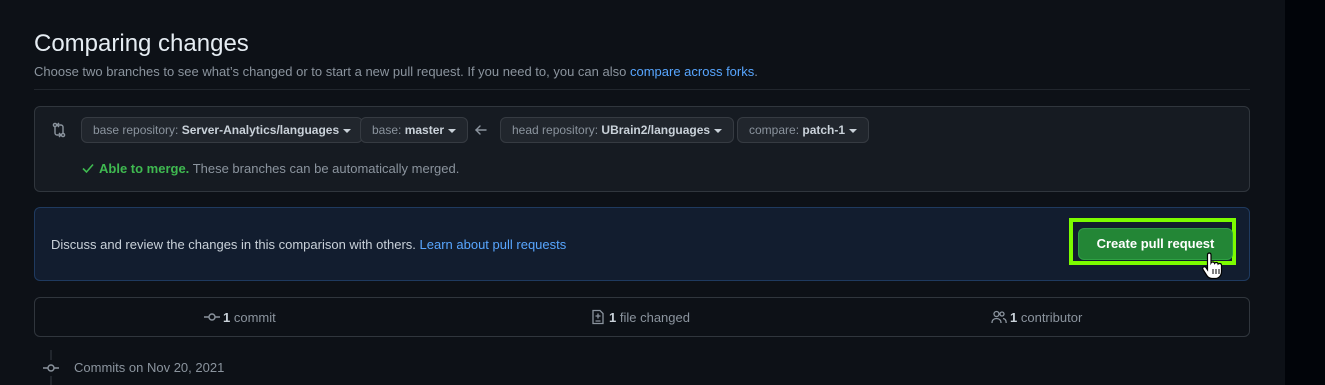  Describe the element at coordinates (254, 317) in the screenshot. I see `commits-label: commit` at that location.